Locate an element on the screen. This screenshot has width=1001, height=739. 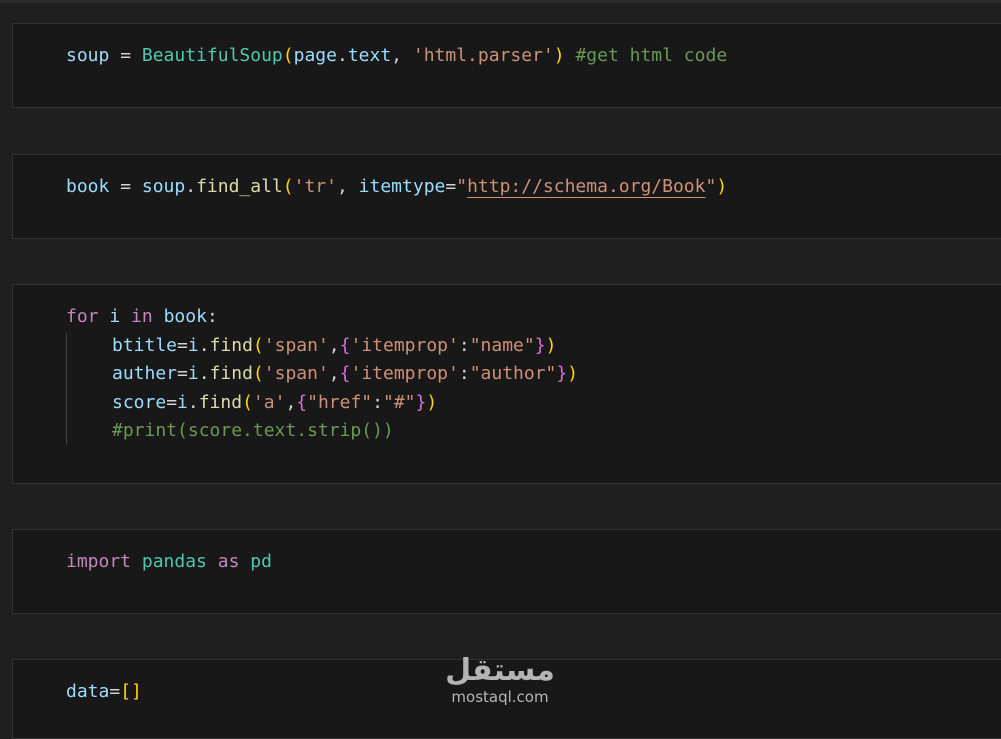
token-keyword: in is located at coordinates (142, 316).